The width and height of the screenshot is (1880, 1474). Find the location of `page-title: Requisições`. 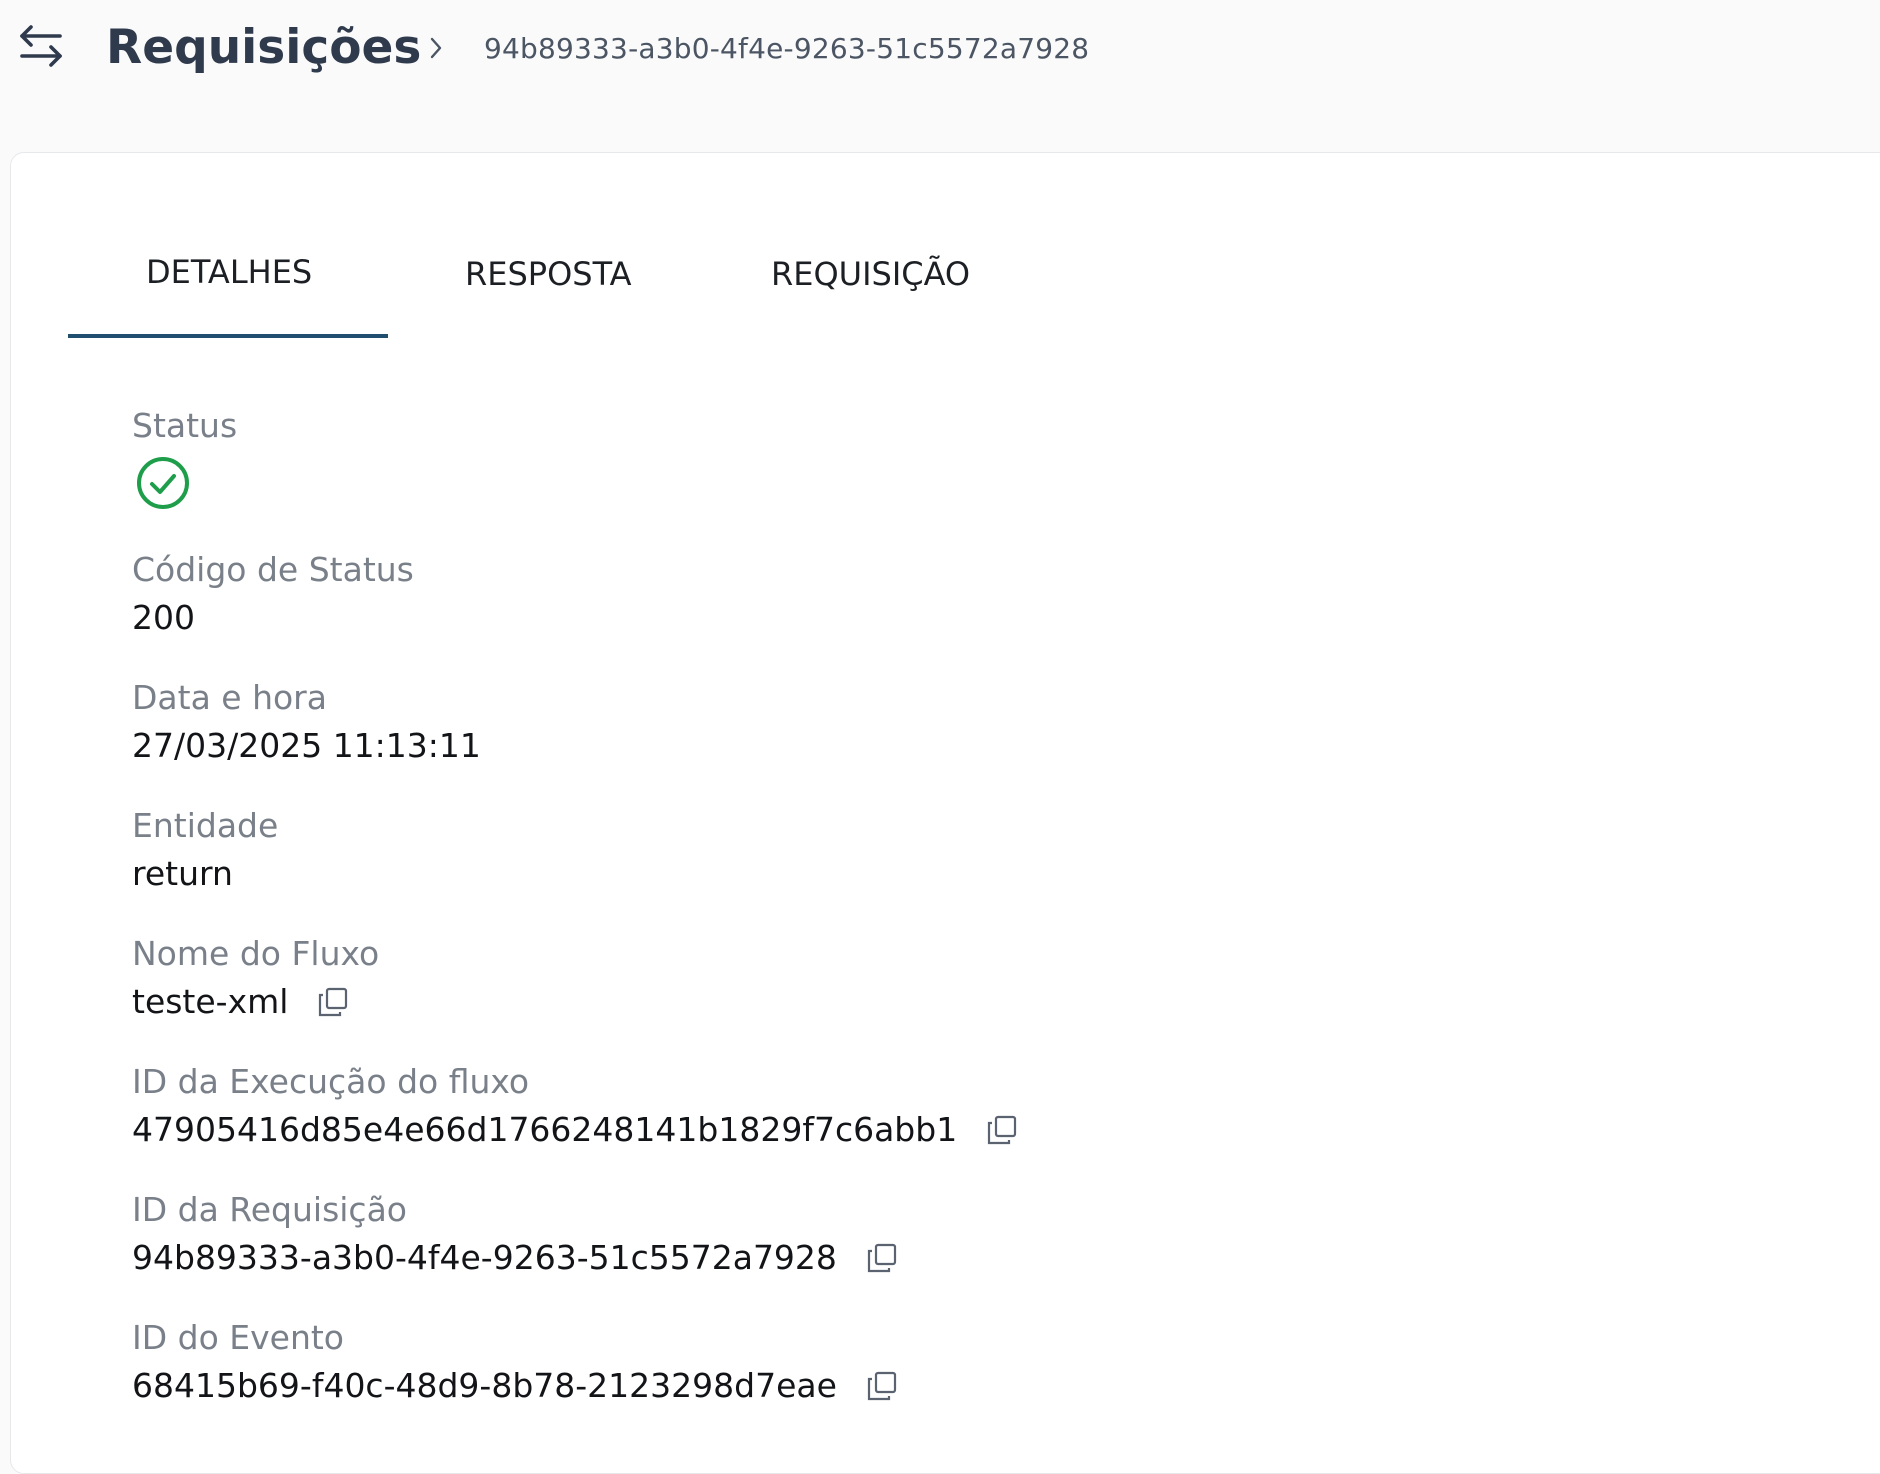

page-title: Requisições is located at coordinates (264, 47).